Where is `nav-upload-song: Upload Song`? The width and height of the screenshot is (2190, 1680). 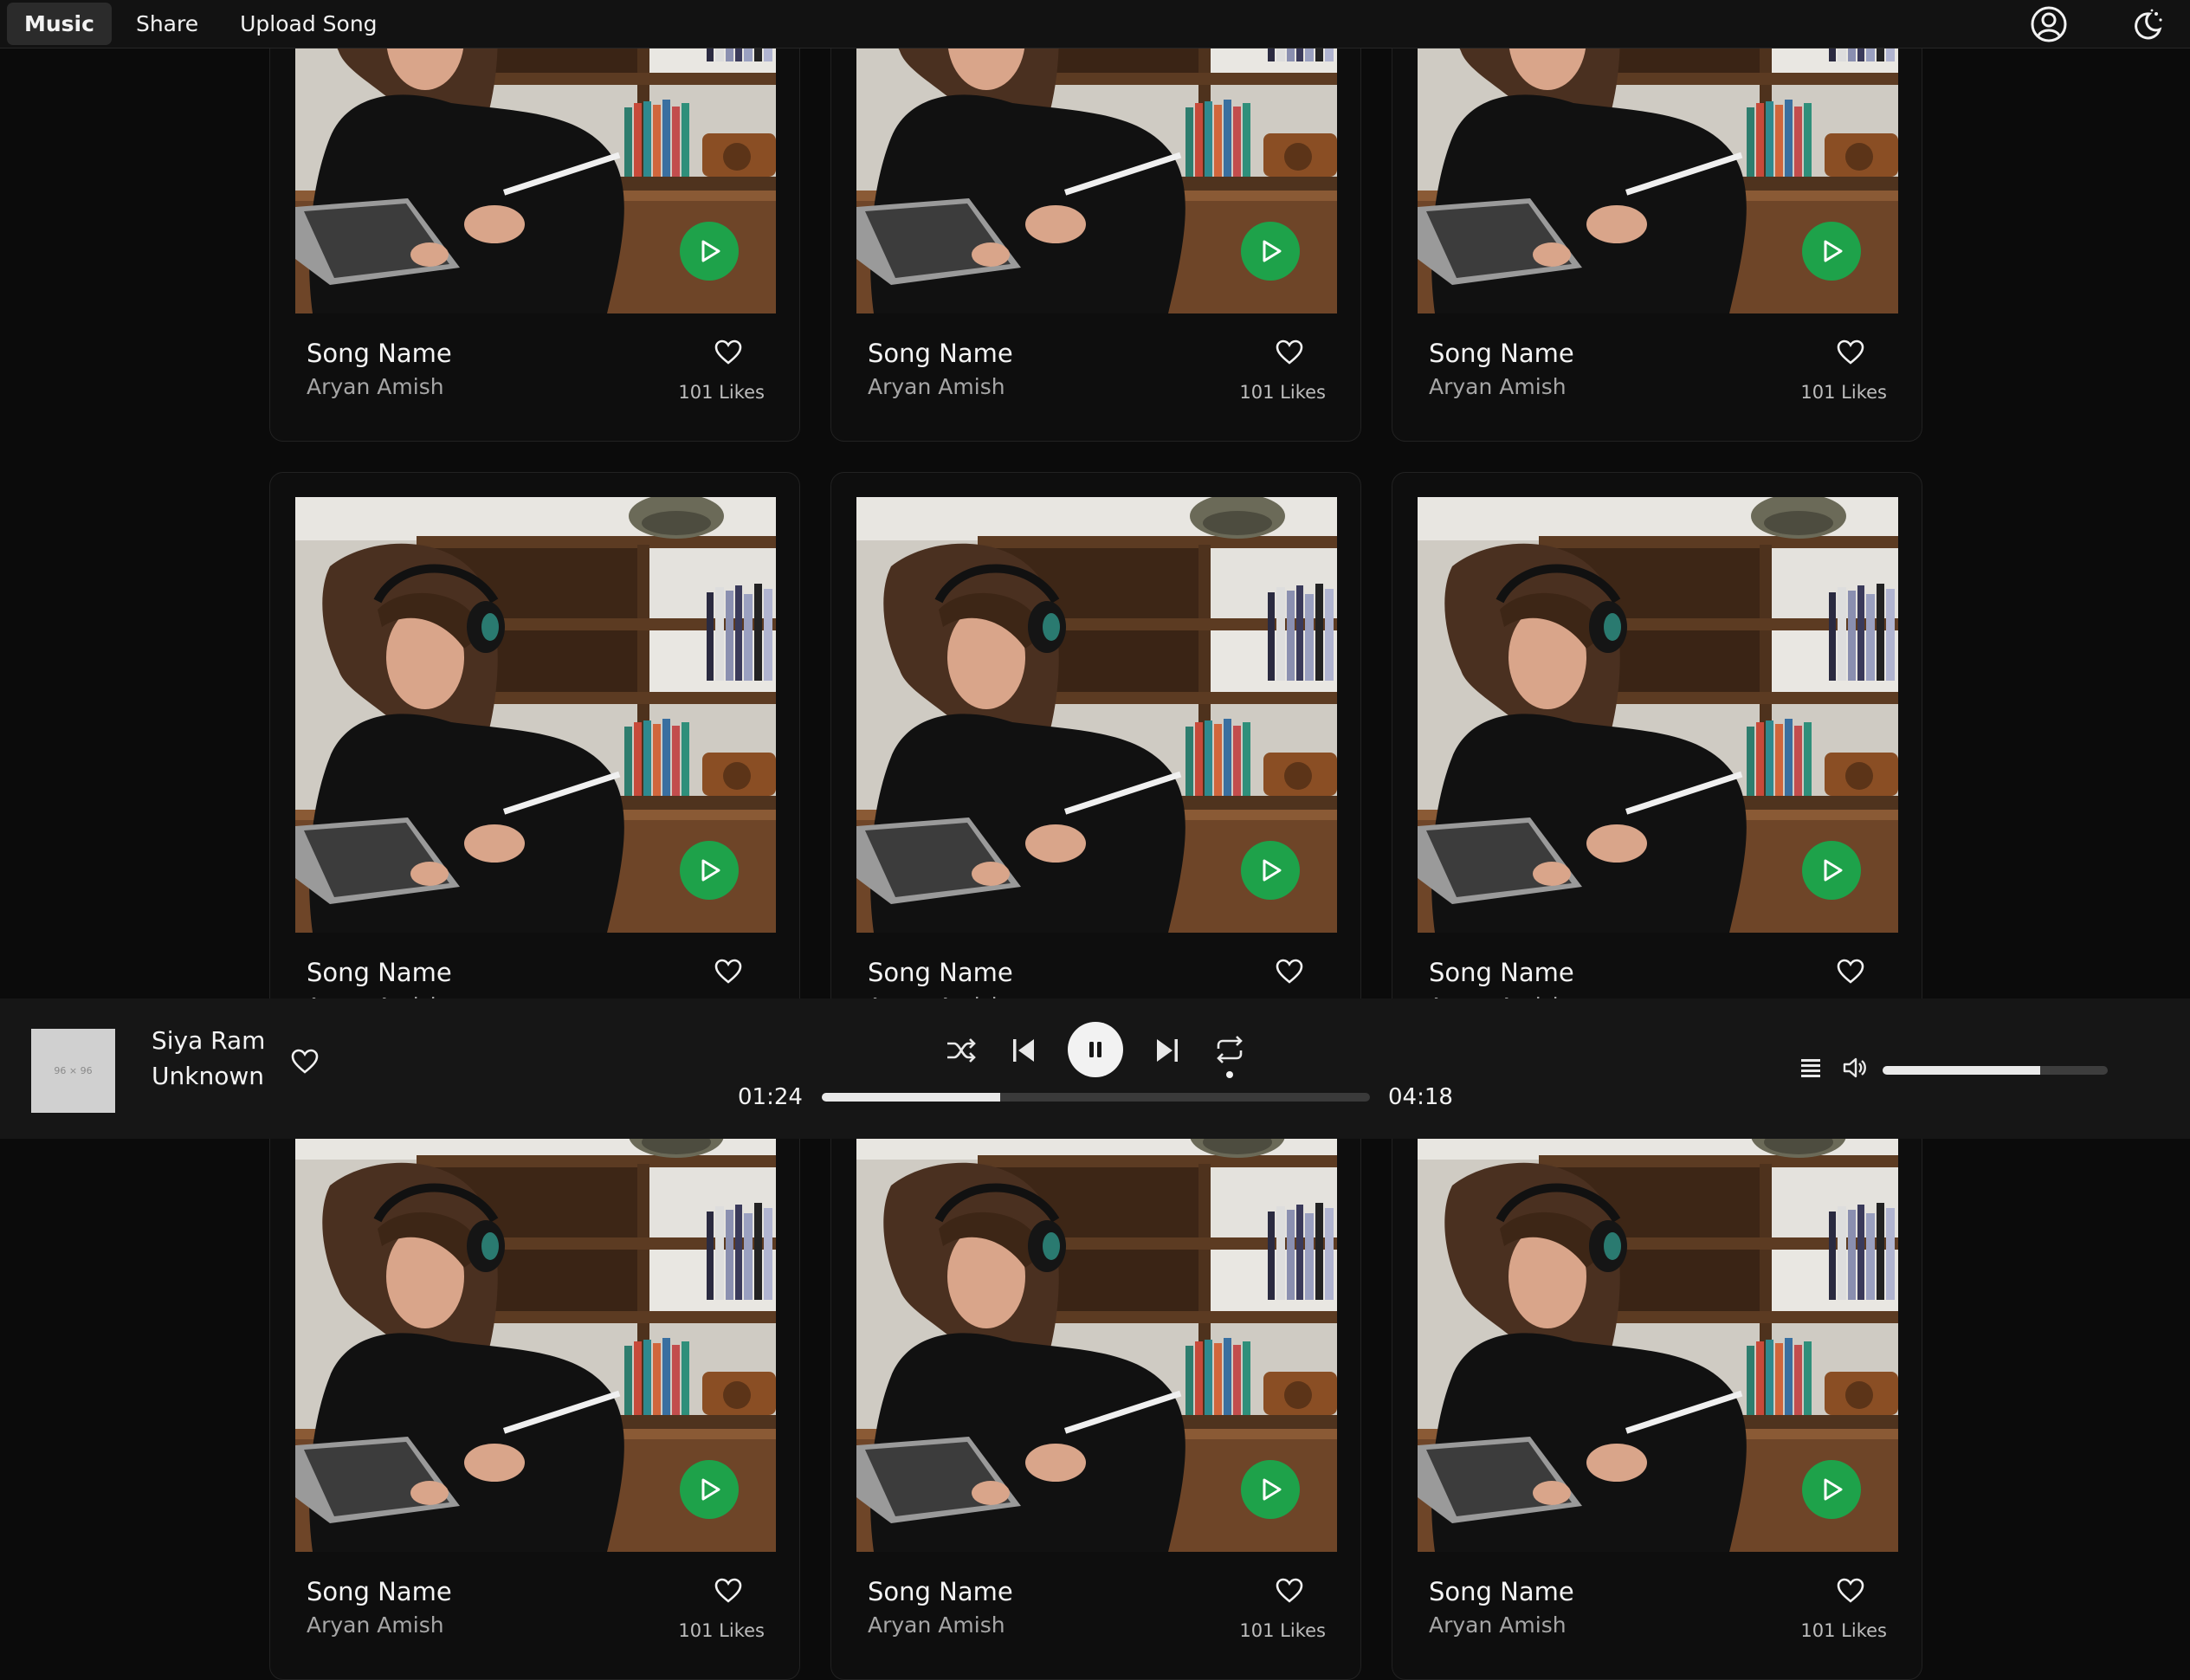 nav-upload-song: Upload Song is located at coordinates (309, 24).